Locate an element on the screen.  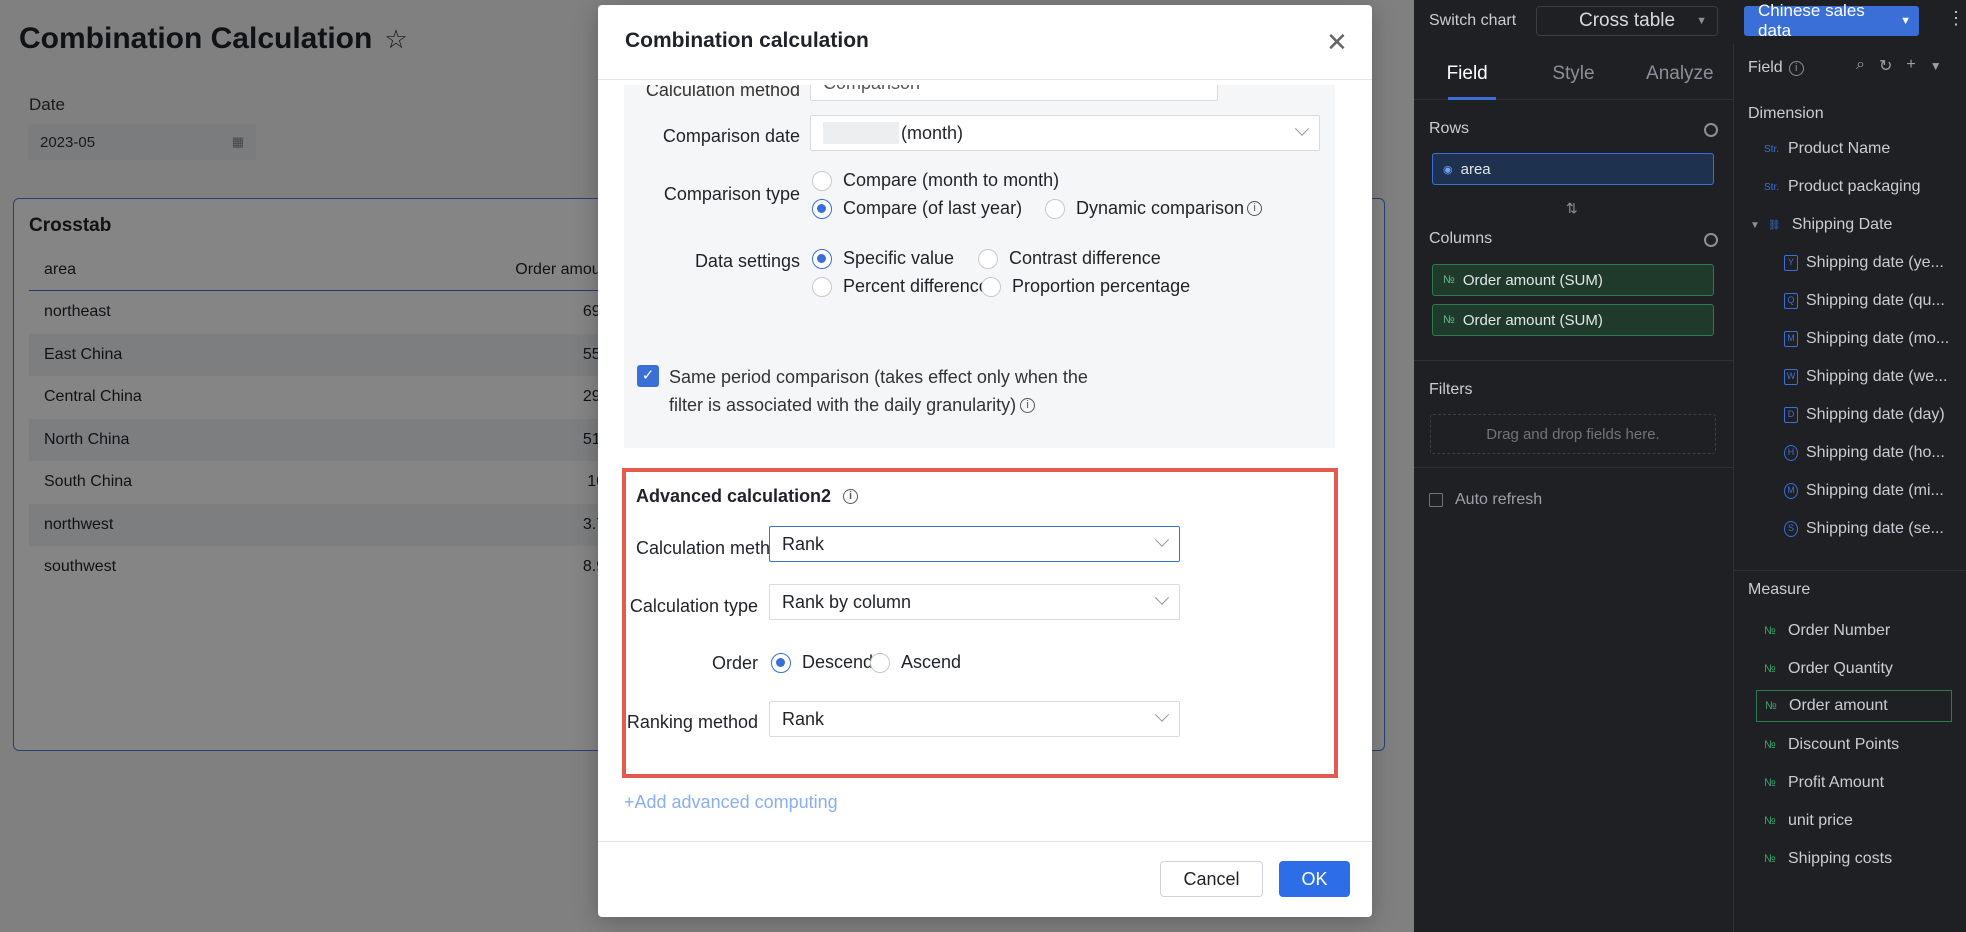
search-icon: ⌕ is located at coordinates (1860, 66).